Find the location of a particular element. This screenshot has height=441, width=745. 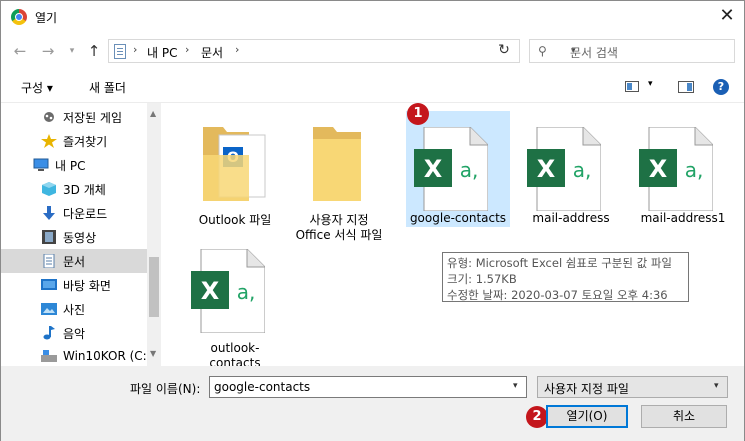

file-item-google-contacts: X a, google-contacts is located at coordinates (458, 169).